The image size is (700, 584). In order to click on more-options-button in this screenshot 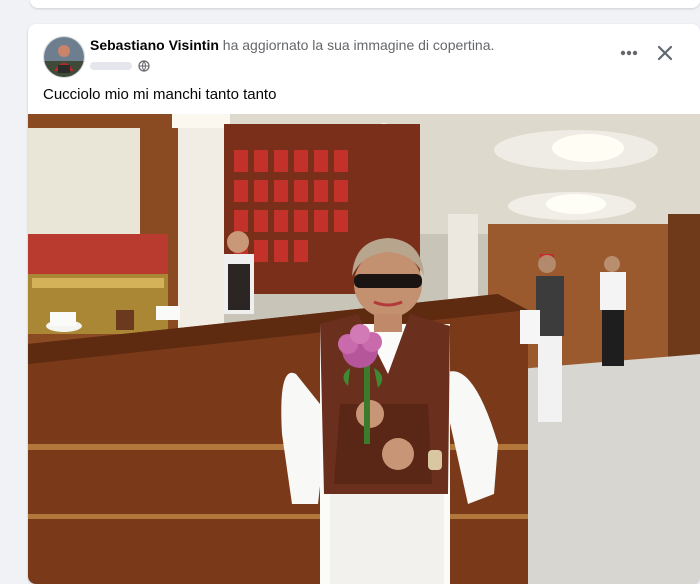, I will do `click(629, 53)`.